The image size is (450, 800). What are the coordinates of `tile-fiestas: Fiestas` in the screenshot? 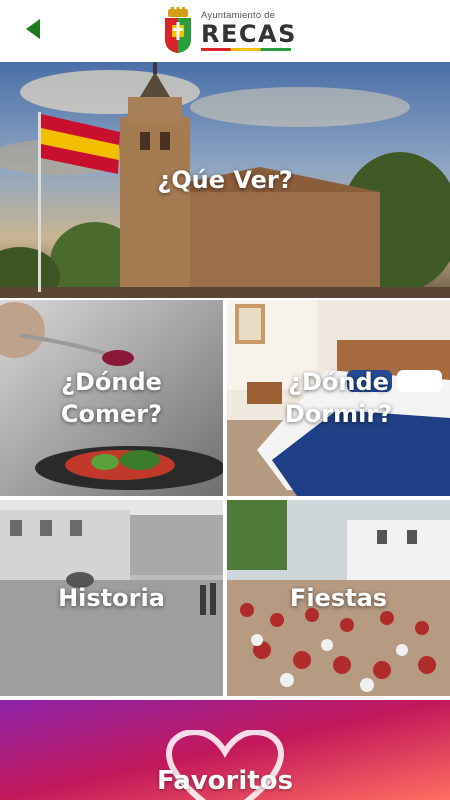 It's located at (338, 598).